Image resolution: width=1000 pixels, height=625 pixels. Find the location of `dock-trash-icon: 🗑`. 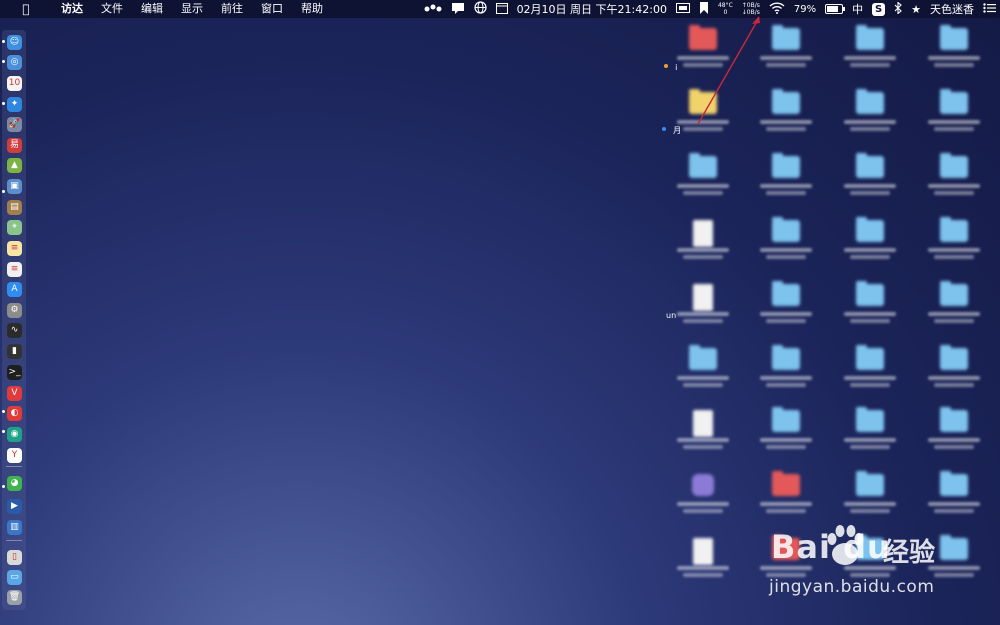

dock-trash-icon: 🗑 is located at coordinates (14, 597).